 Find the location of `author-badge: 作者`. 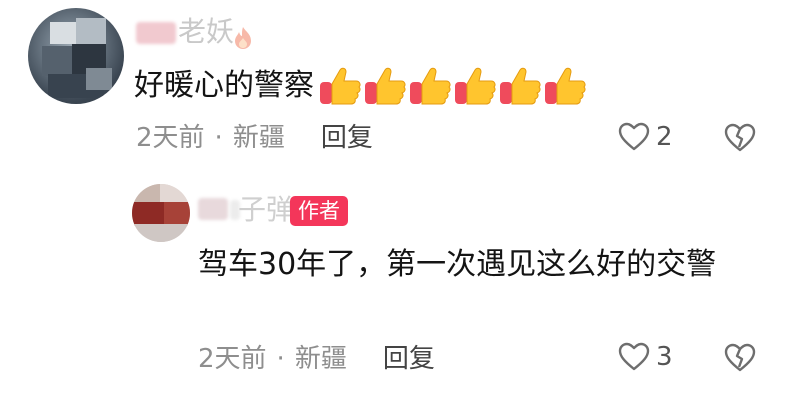

author-badge: 作者 is located at coordinates (319, 211).